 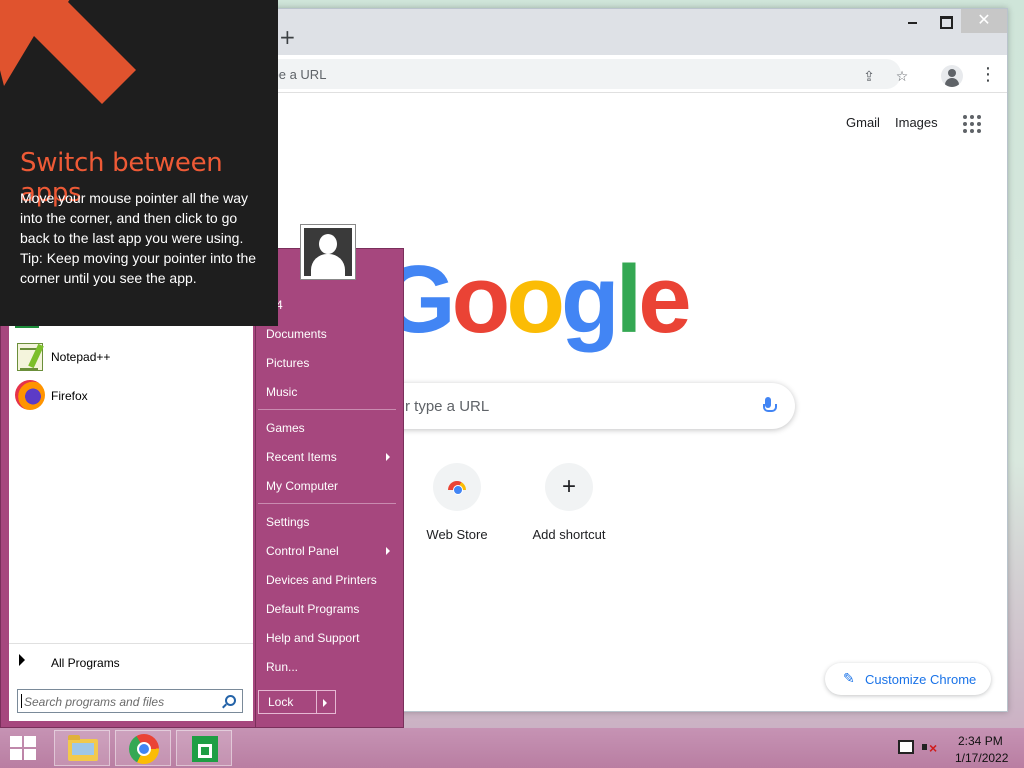 What do you see at coordinates (579, 74) in the screenshot?
I see `address-bar: ype a URL ⇪ ☆` at bounding box center [579, 74].